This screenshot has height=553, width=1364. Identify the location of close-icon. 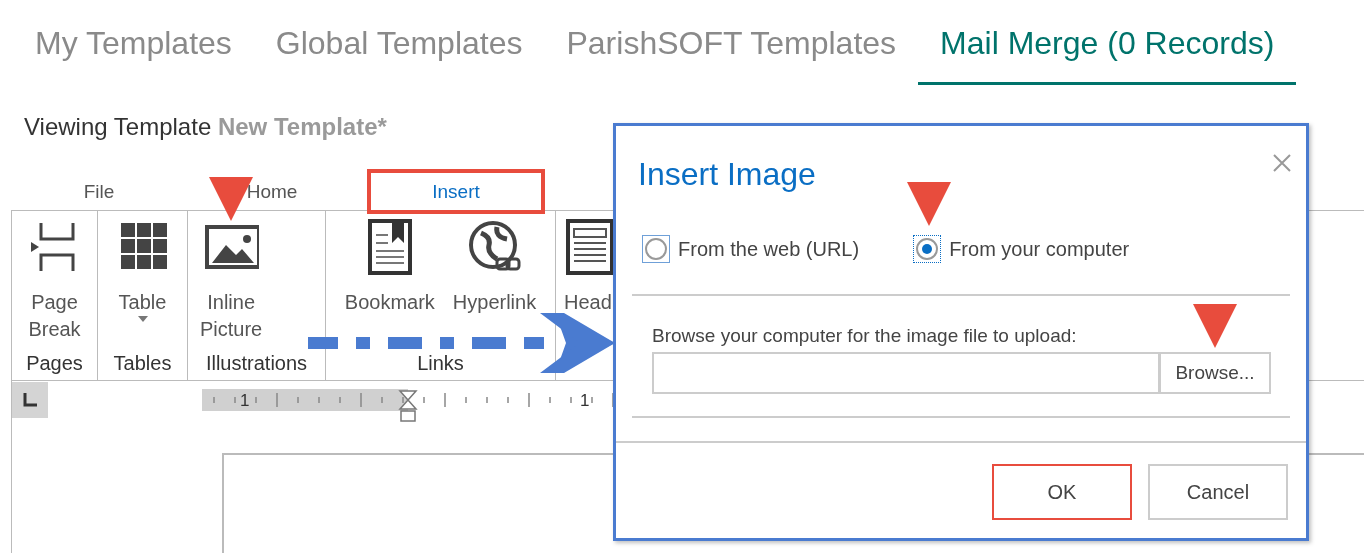
(1282, 162).